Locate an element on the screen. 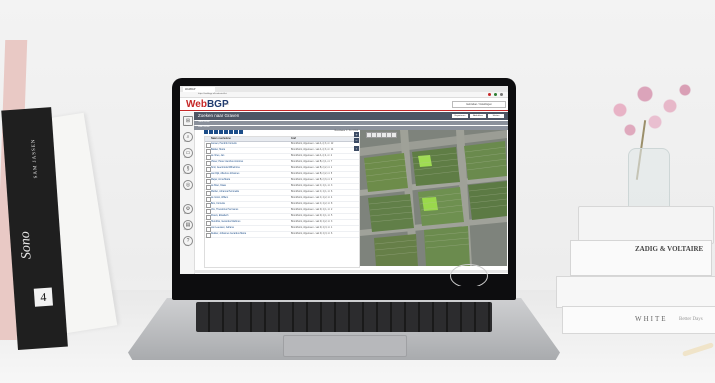  cemetery-map is located at coordinates (433, 198).